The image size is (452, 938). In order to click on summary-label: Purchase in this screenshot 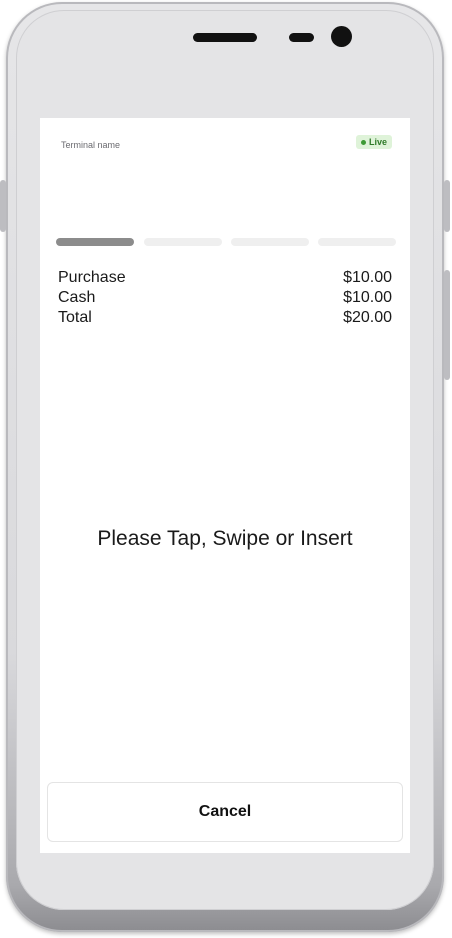, I will do `click(92, 277)`.